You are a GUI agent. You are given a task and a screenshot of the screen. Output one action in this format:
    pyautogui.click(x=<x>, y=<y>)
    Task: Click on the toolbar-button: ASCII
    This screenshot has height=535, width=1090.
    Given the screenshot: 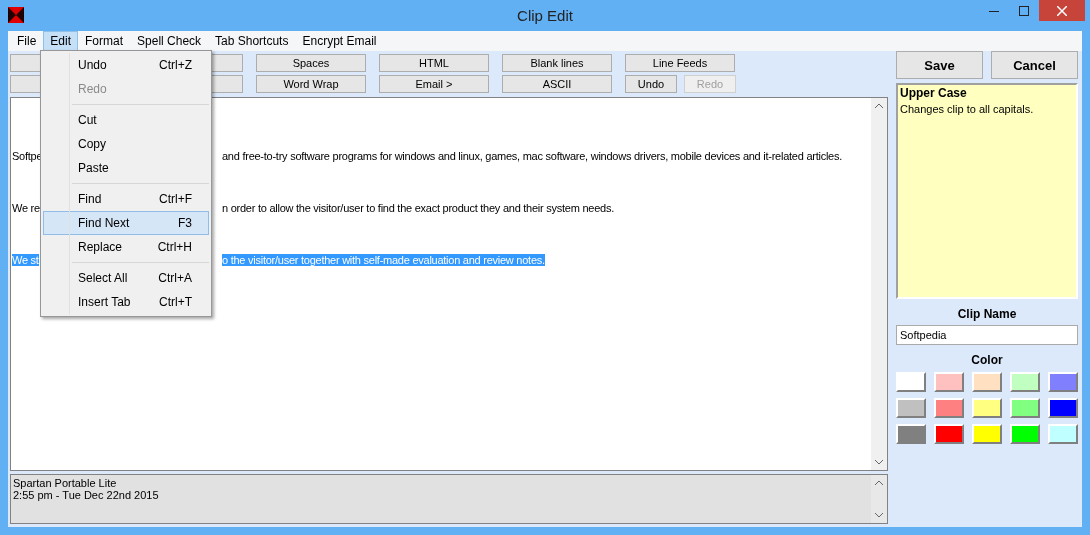 What is the action you would take?
    pyautogui.click(x=557, y=84)
    